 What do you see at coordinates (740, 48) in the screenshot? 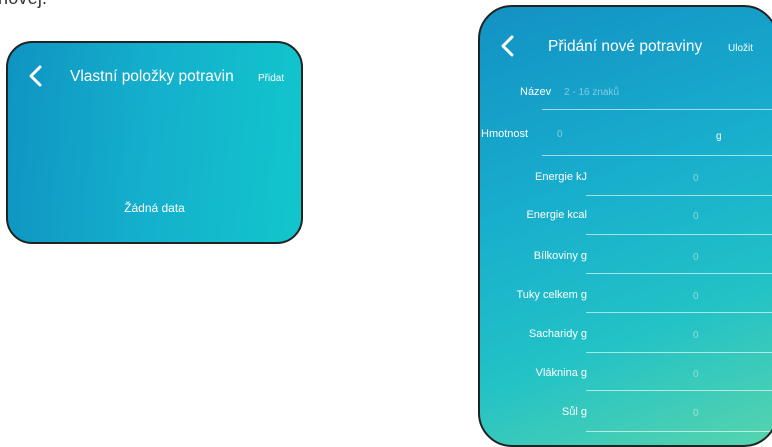
I see `save-button: Uložit` at bounding box center [740, 48].